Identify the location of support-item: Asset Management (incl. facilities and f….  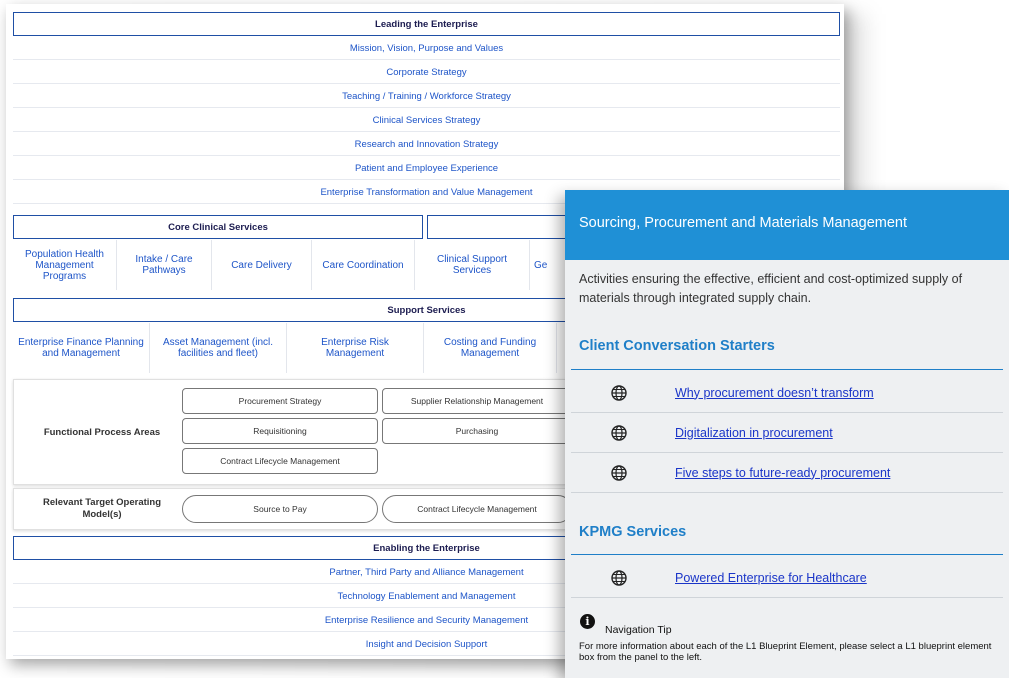
(218, 348).